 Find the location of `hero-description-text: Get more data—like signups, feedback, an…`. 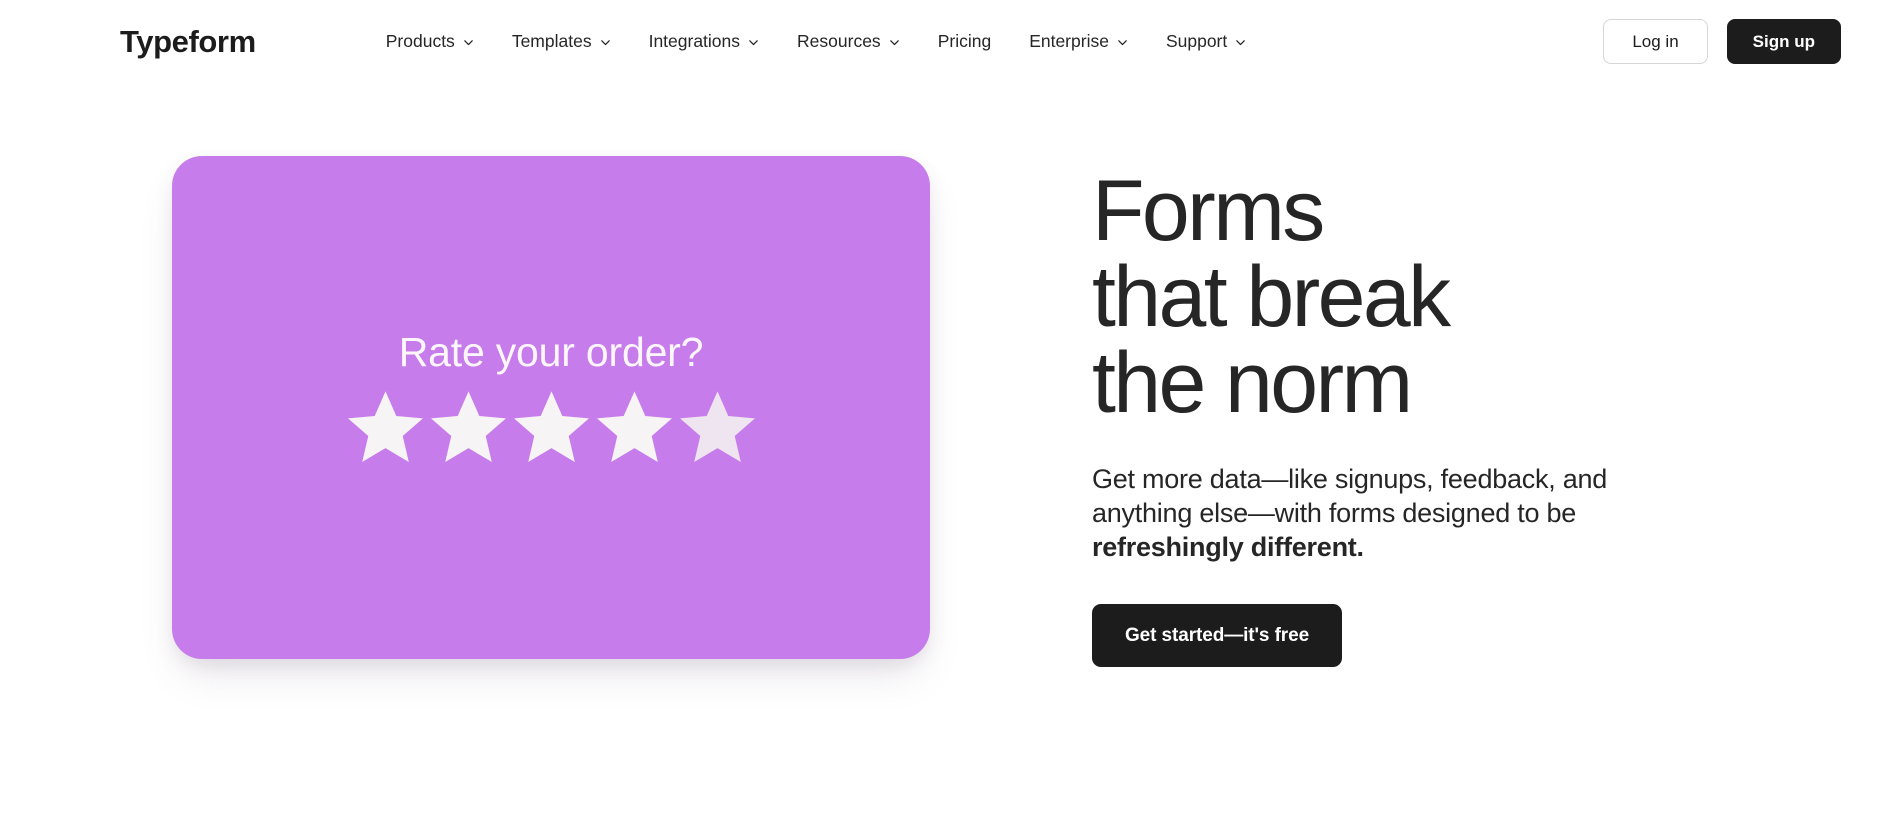

hero-description-text: Get more data—like signups, feedback, an… is located at coordinates (1350, 496).